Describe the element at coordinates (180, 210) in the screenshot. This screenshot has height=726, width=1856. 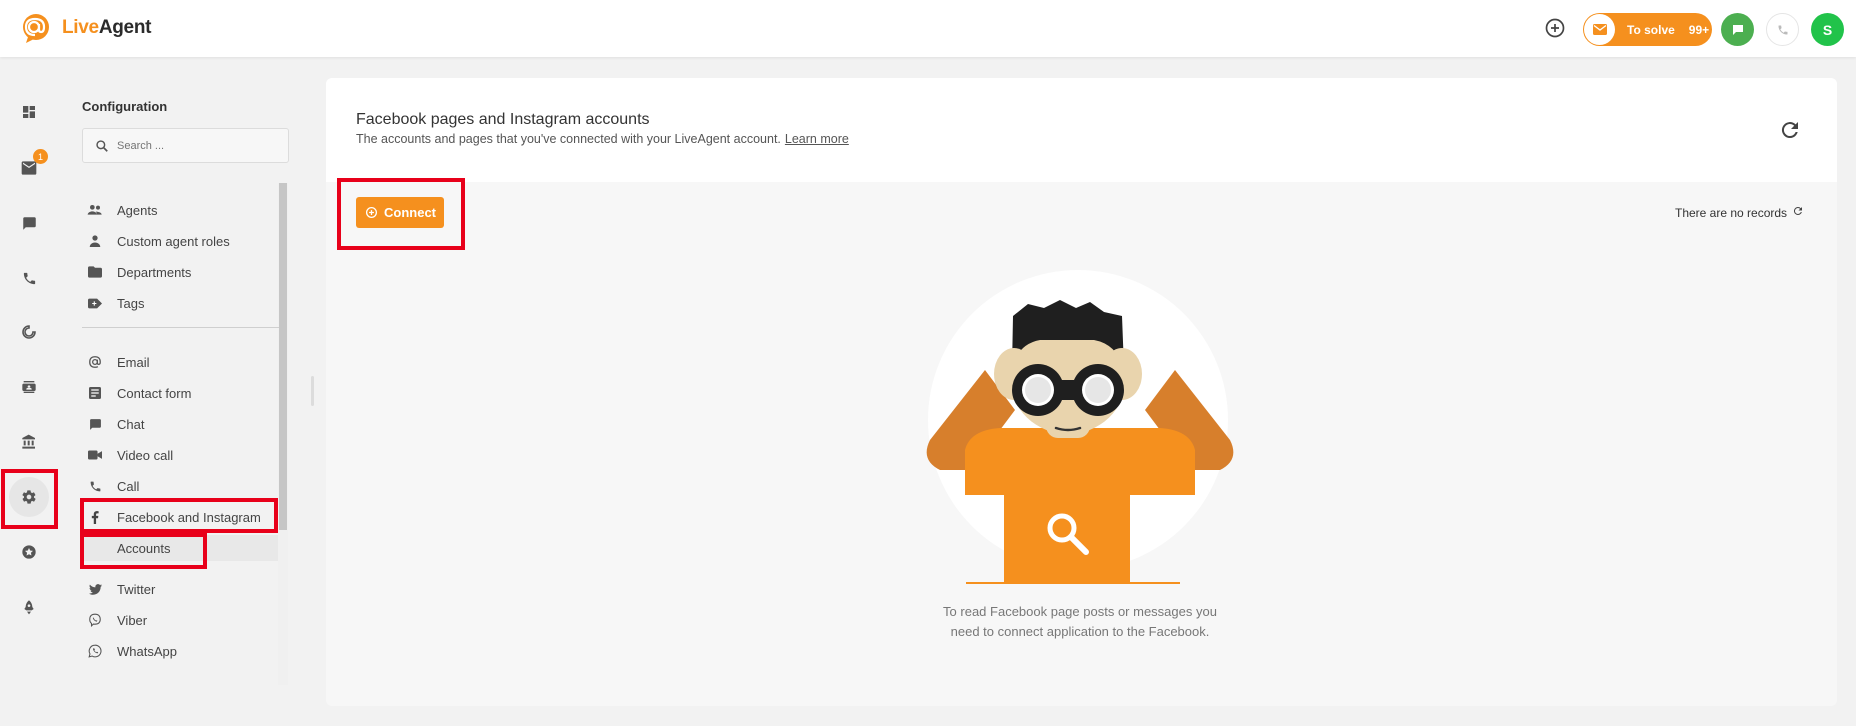
I see `menu-item-agents: Agents` at that location.